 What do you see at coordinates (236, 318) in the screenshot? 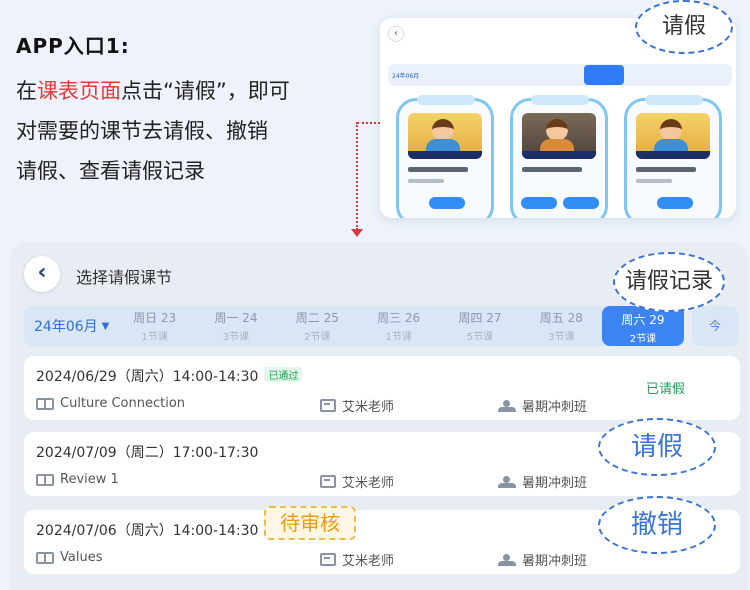
I see `day-label: 周一 24` at bounding box center [236, 318].